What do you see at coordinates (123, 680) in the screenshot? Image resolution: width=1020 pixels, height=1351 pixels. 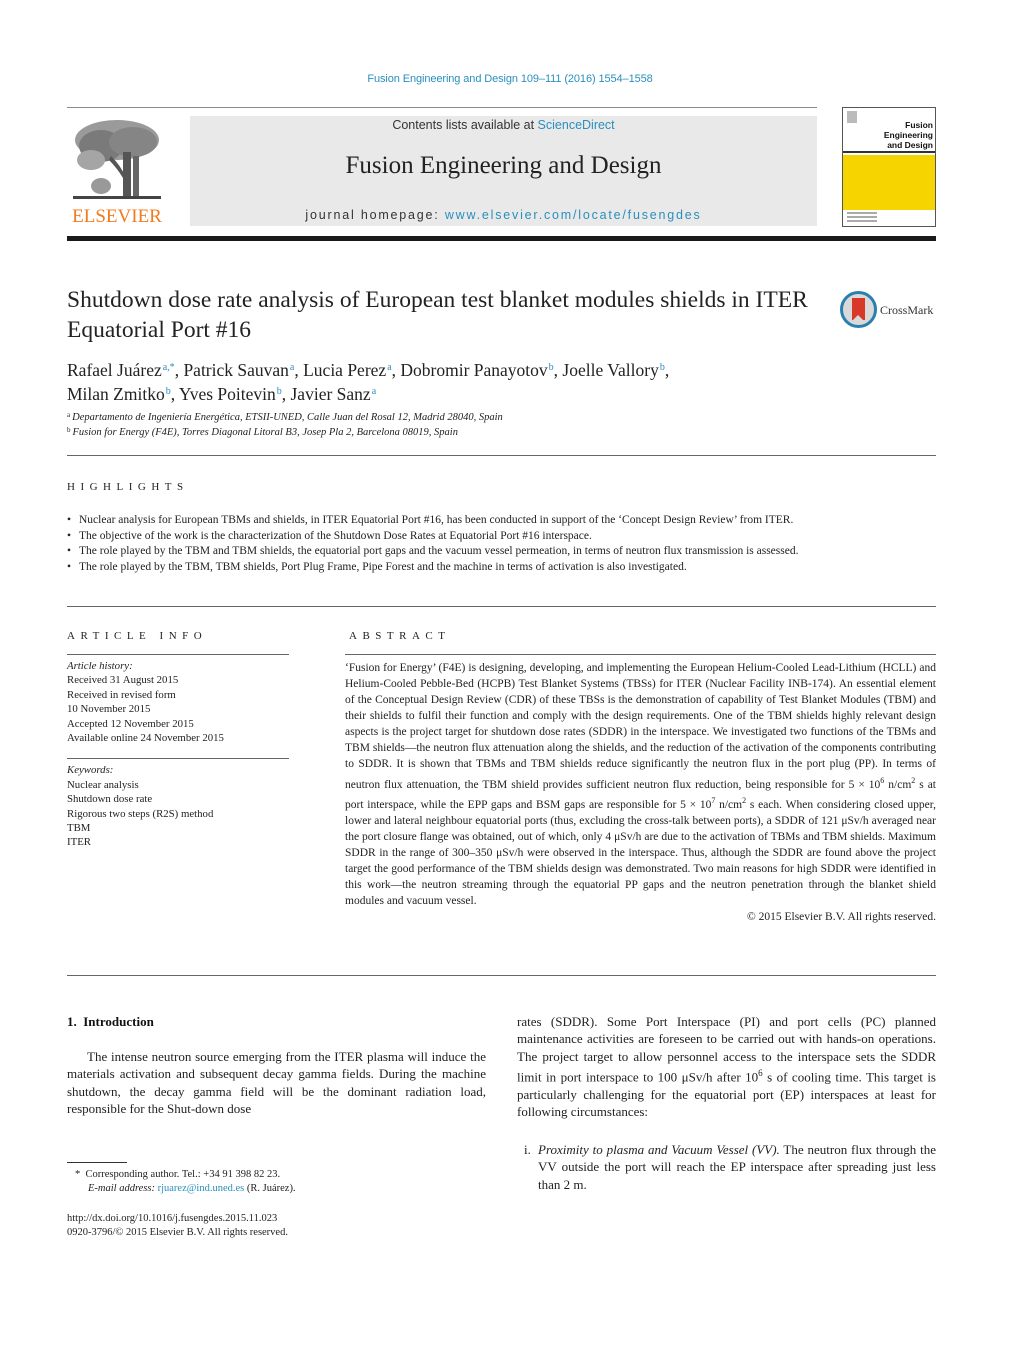 I see `history-entry: Received 31 August 2015` at bounding box center [123, 680].